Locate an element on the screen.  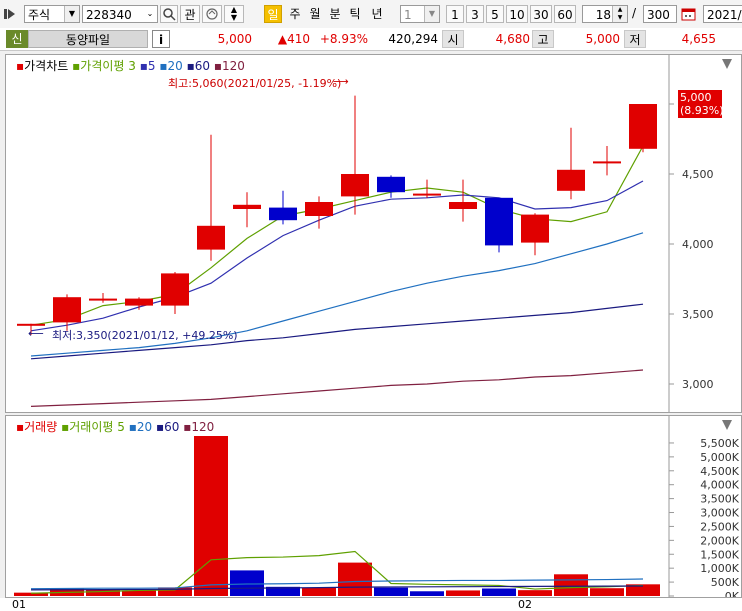
last-price-tag: 5,000 (8.93%) is located at coordinates (701, 104).